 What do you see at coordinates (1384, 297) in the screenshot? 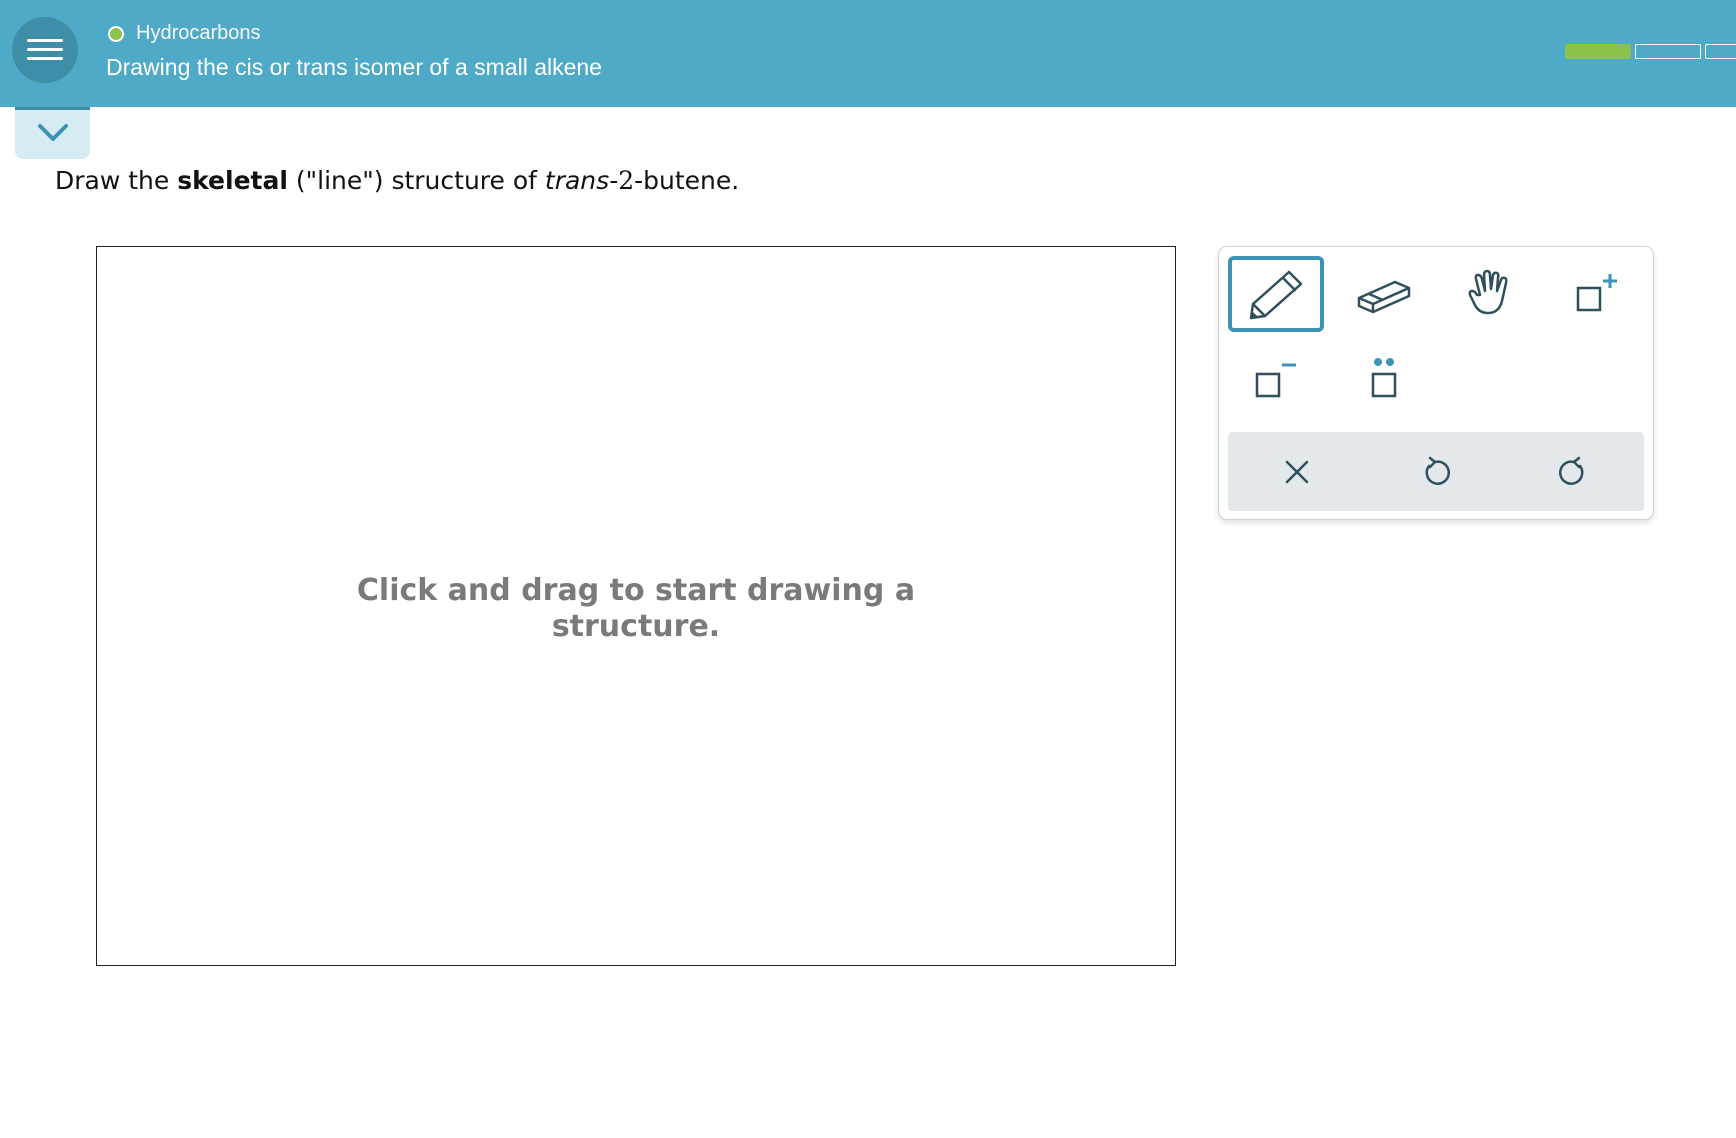
I see `eraser-icon` at bounding box center [1384, 297].